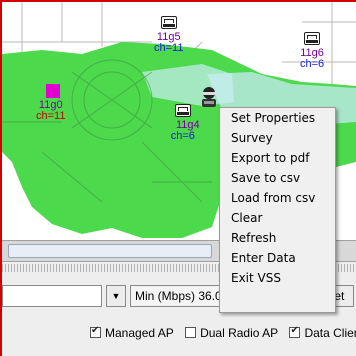  What do you see at coordinates (183, 123) in the screenshot?
I see `access-point-11g4: 11g4 ch=6` at bounding box center [183, 123].